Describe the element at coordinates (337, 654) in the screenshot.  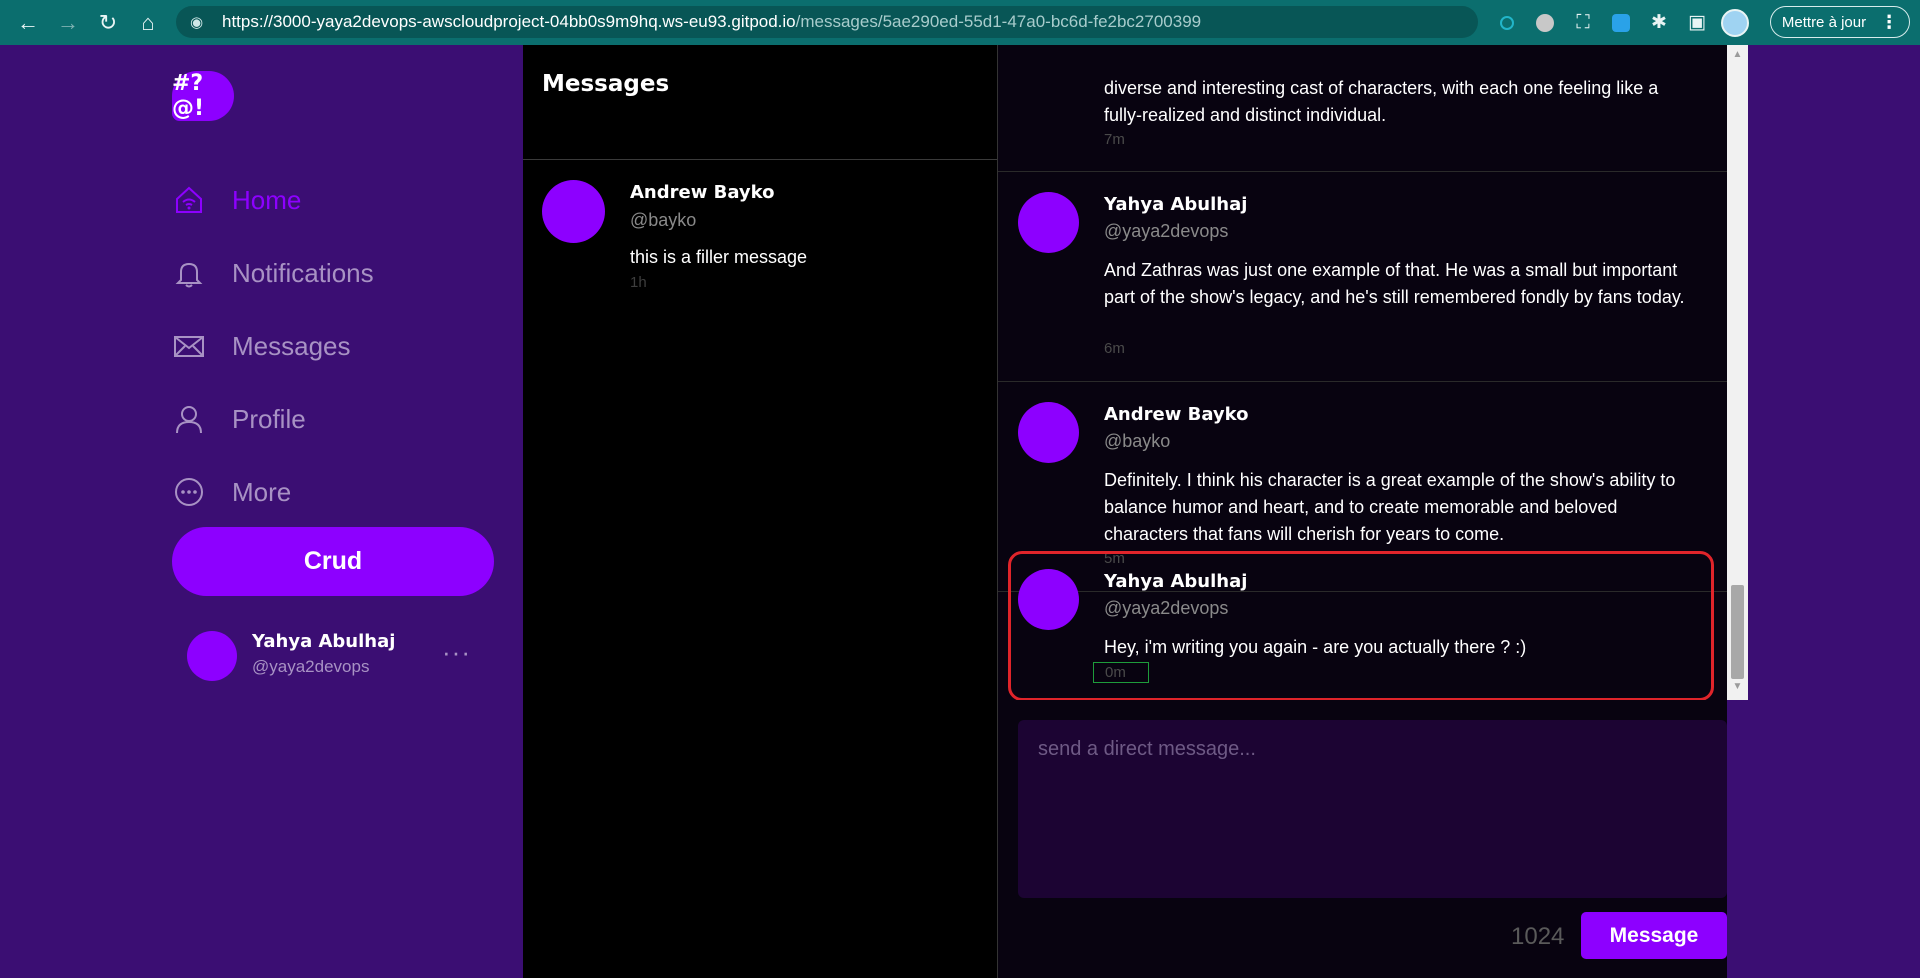
I see `current-user: Yahya Abulhaj @yaya2devops ···` at that location.